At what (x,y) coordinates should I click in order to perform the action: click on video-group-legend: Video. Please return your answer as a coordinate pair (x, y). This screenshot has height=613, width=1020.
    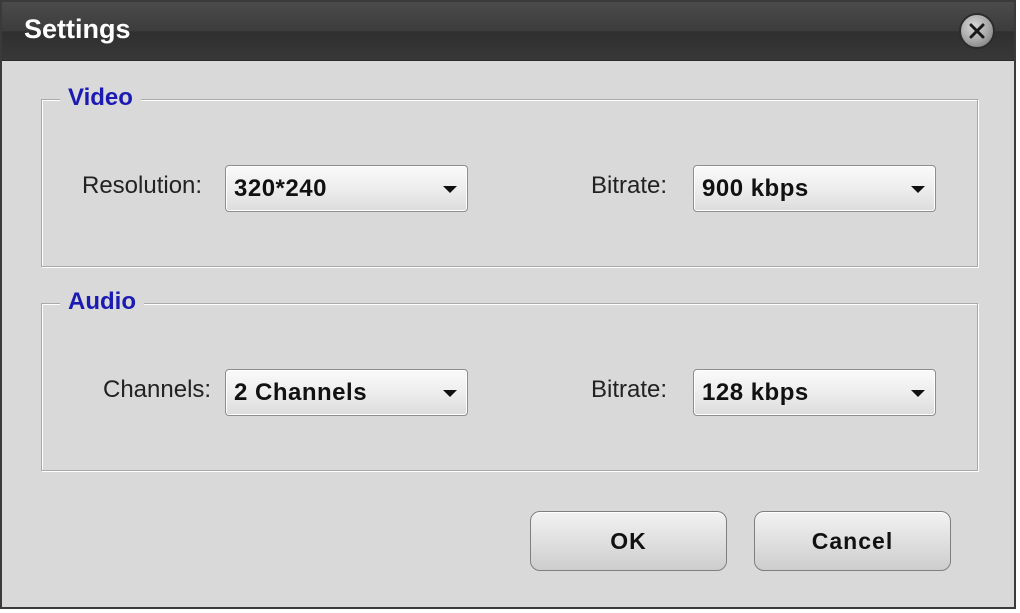
    Looking at the image, I should click on (100, 98).